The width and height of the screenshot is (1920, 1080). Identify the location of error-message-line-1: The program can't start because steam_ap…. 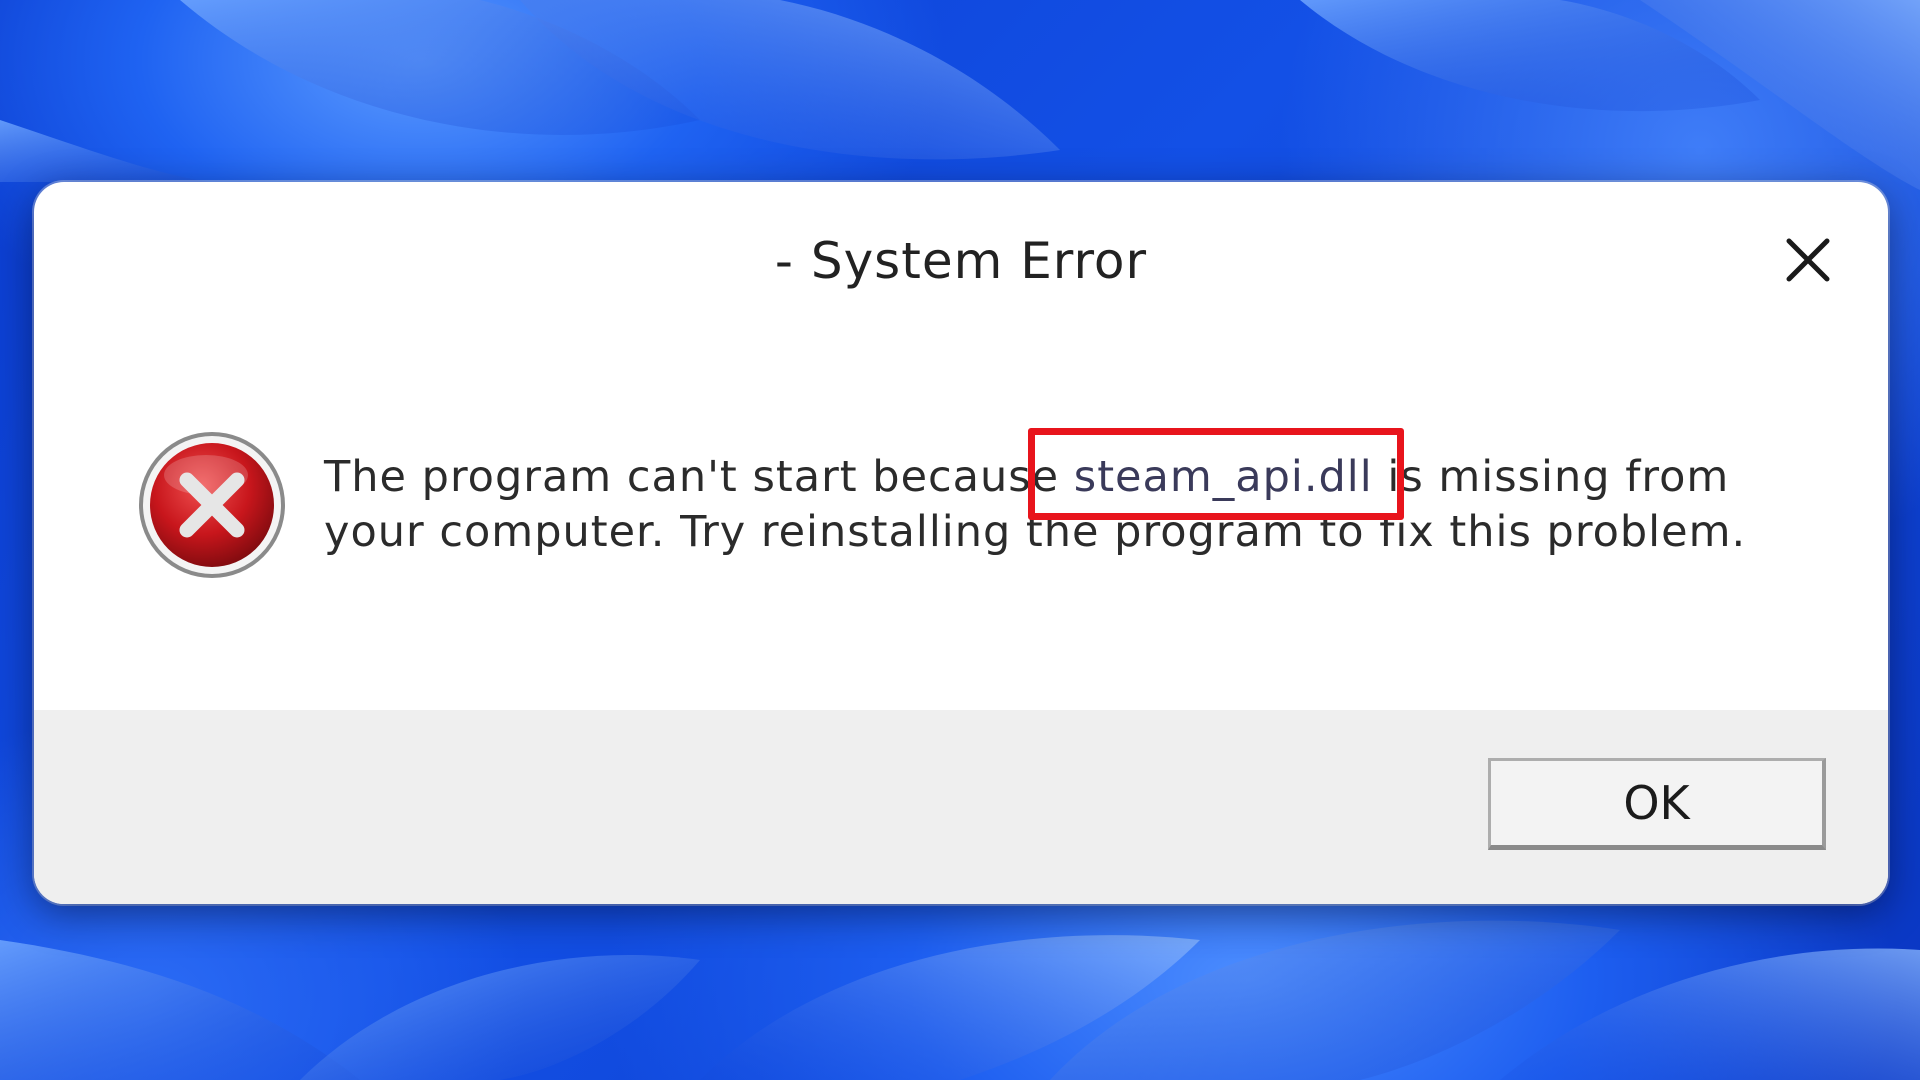
(1074, 477).